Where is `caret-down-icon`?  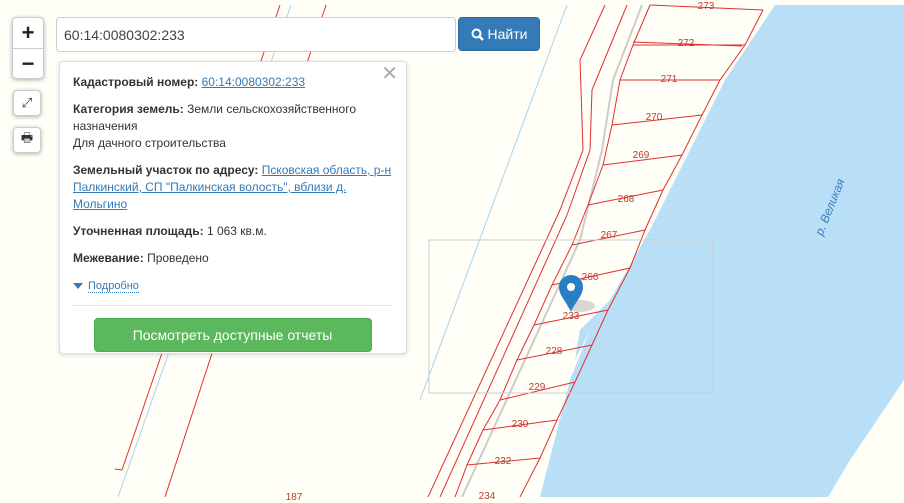 caret-down-icon is located at coordinates (78, 285).